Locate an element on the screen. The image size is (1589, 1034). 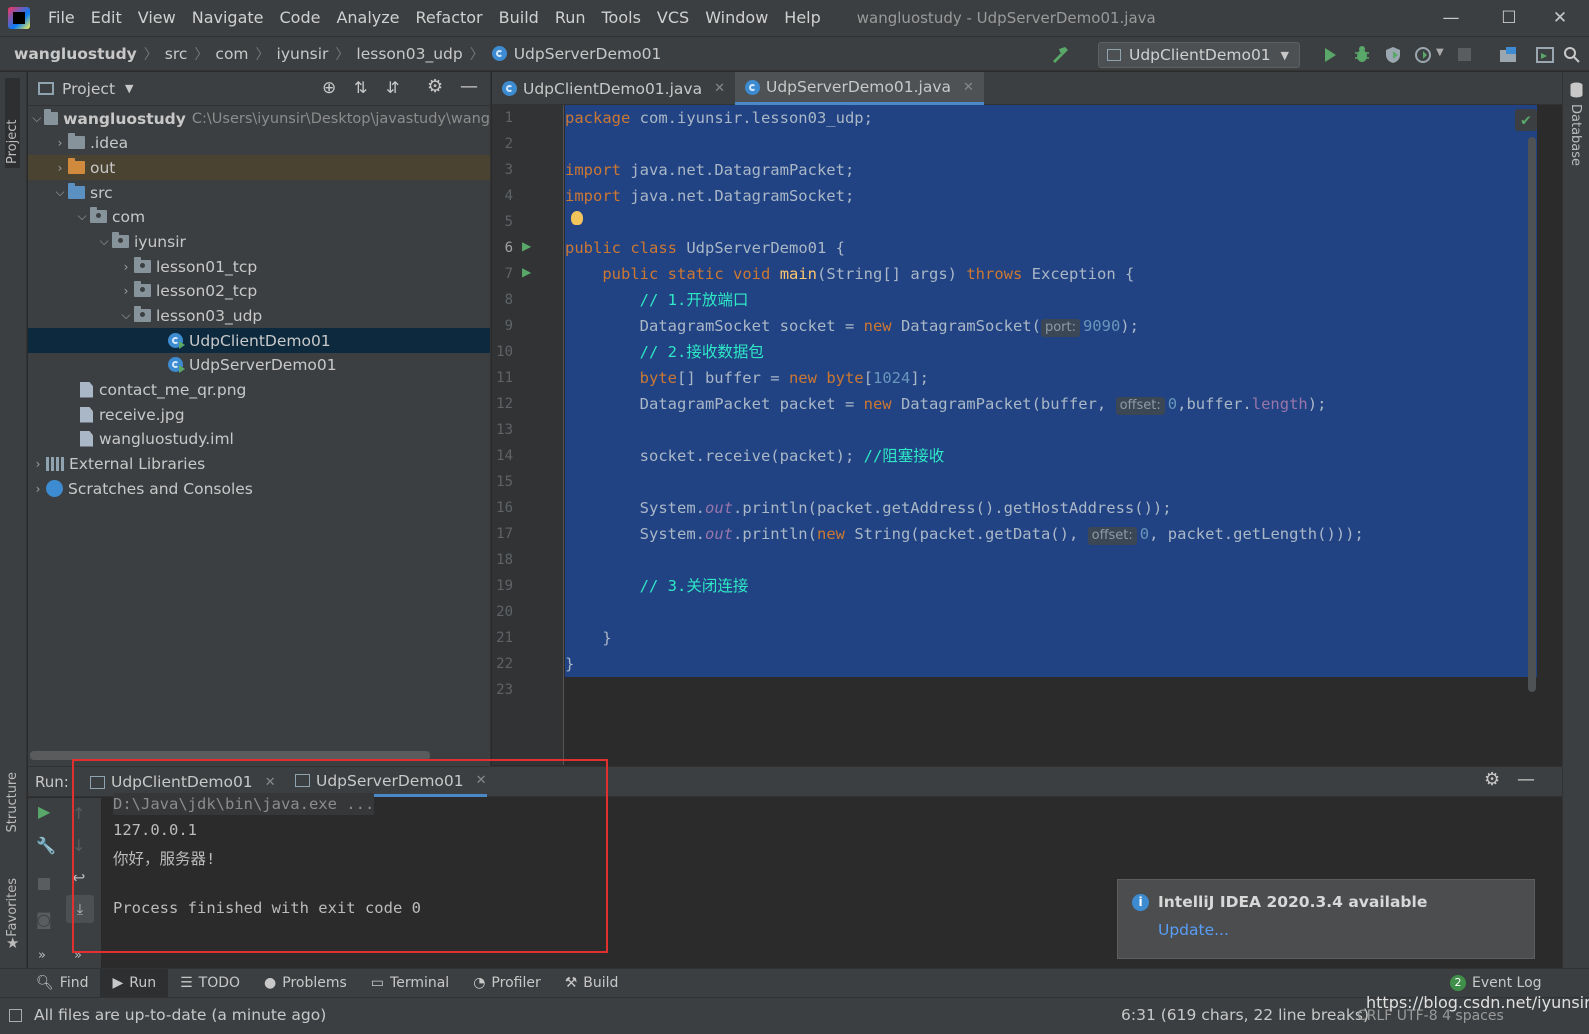
tree-item-external-libraries: › External Libraries is located at coordinates (259, 463).